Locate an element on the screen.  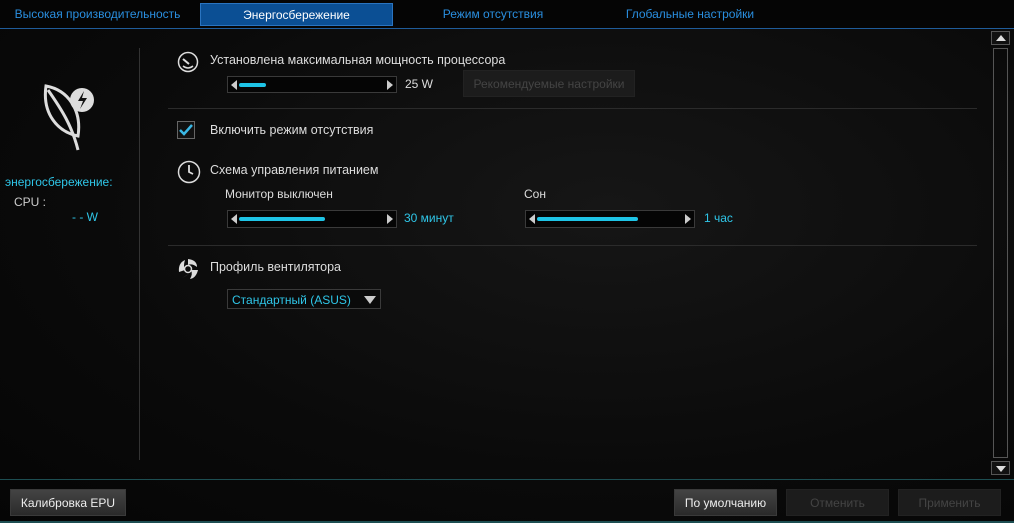
sleep-value: 1 час is located at coordinates (718, 218).